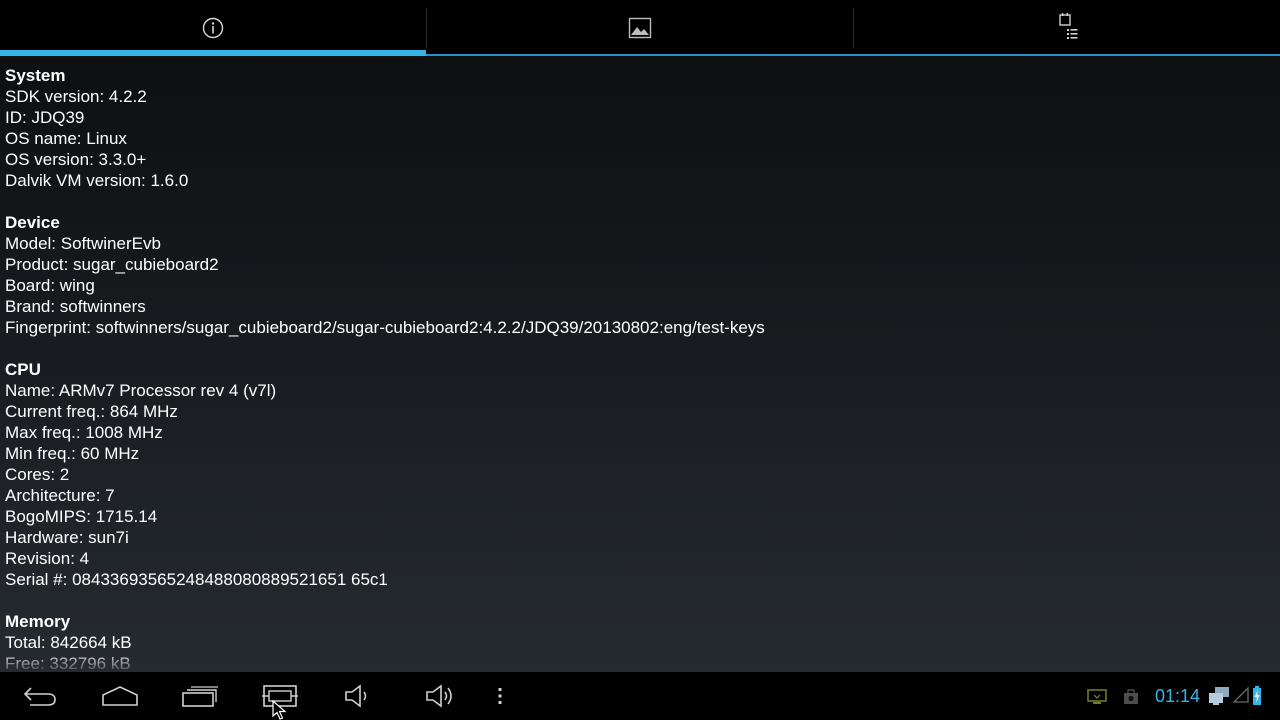  Describe the element at coordinates (50, 285) in the screenshot. I see `info-line: Board: wing` at that location.